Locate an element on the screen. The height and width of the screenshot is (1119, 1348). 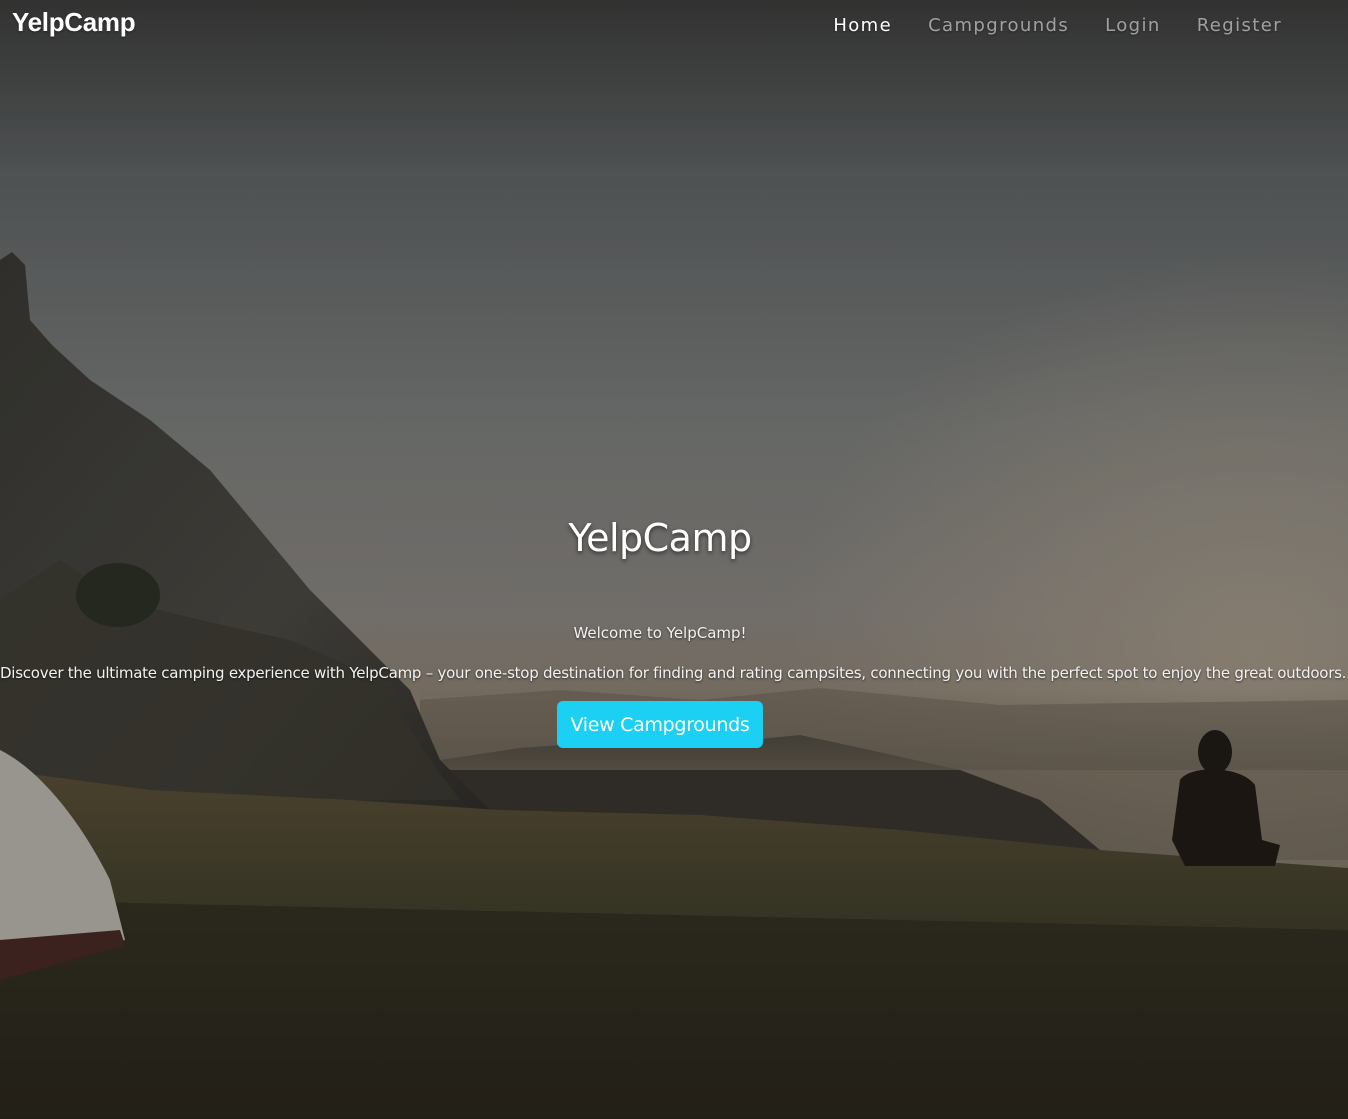
hero-title: YelpCamp is located at coordinates (660, 538).